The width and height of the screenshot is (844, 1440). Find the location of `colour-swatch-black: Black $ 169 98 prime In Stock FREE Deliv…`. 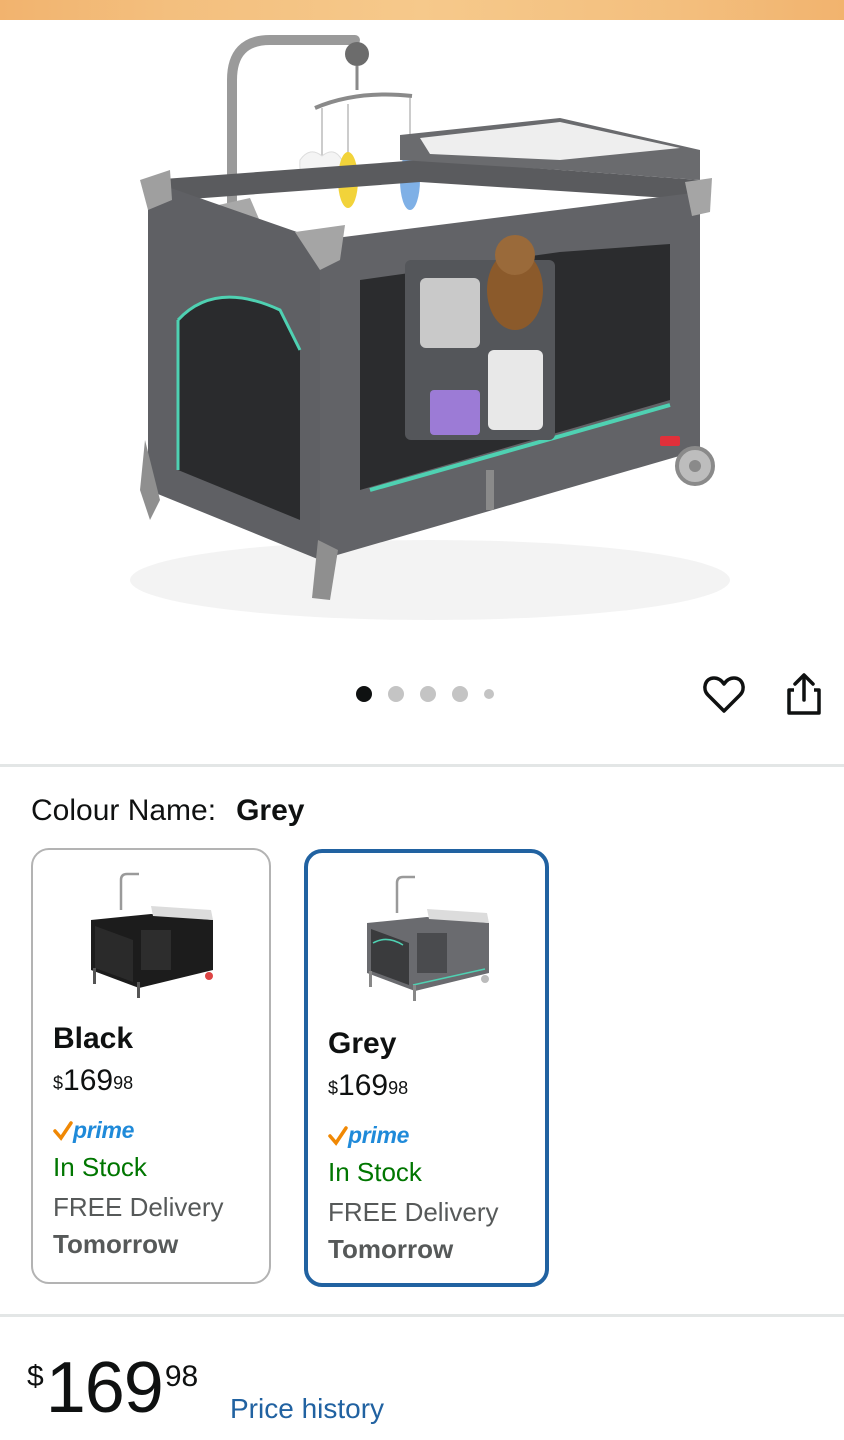

colour-swatch-black: Black $ 169 98 prime In Stock FREE Deliv… is located at coordinates (151, 1066).